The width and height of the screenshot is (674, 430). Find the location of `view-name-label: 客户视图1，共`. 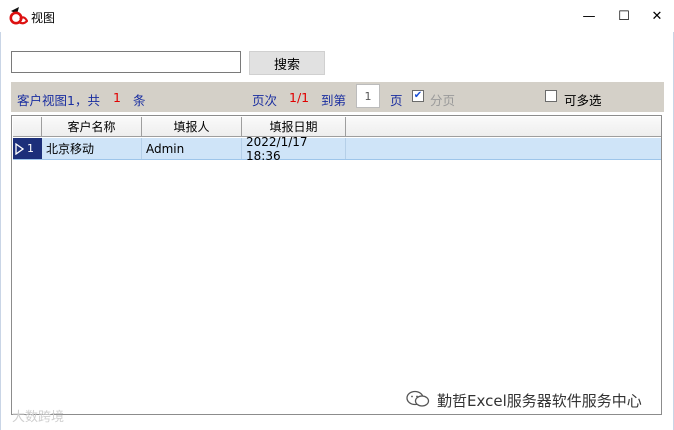

view-name-label: 客户视图1，共 is located at coordinates (58, 100).